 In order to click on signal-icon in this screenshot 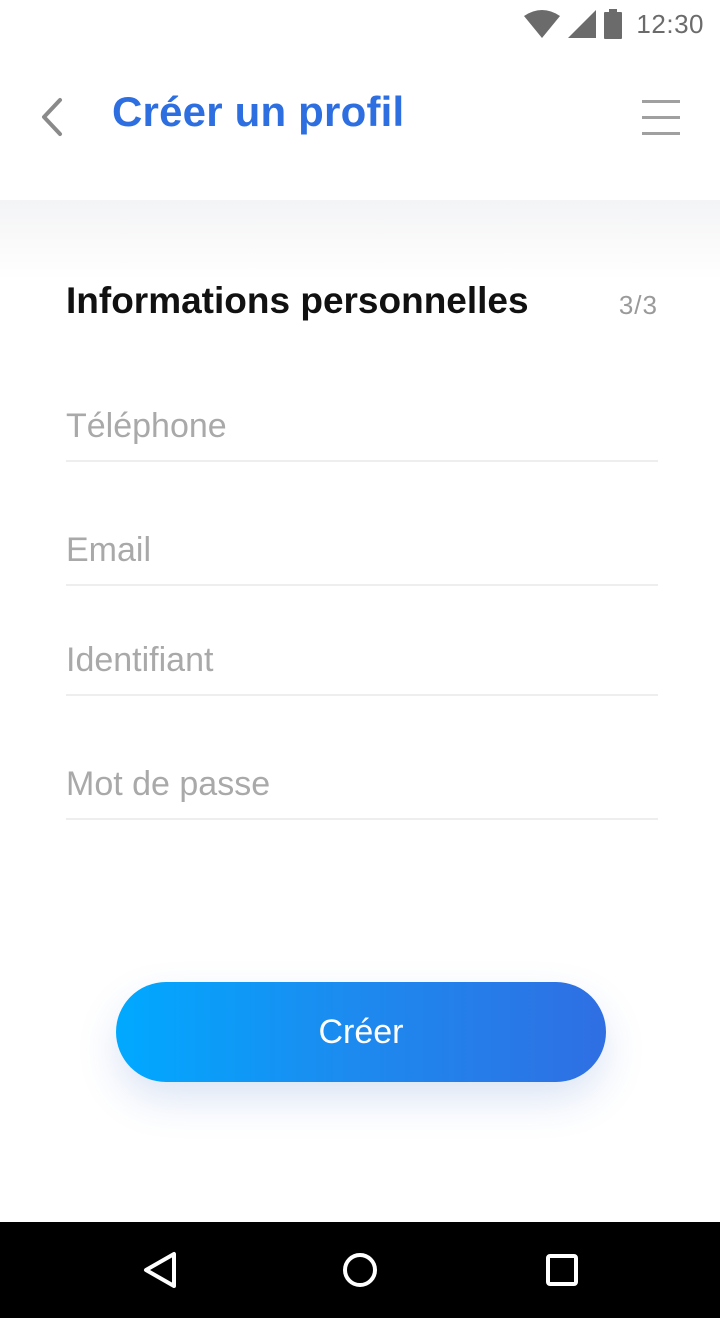, I will do `click(582, 24)`.